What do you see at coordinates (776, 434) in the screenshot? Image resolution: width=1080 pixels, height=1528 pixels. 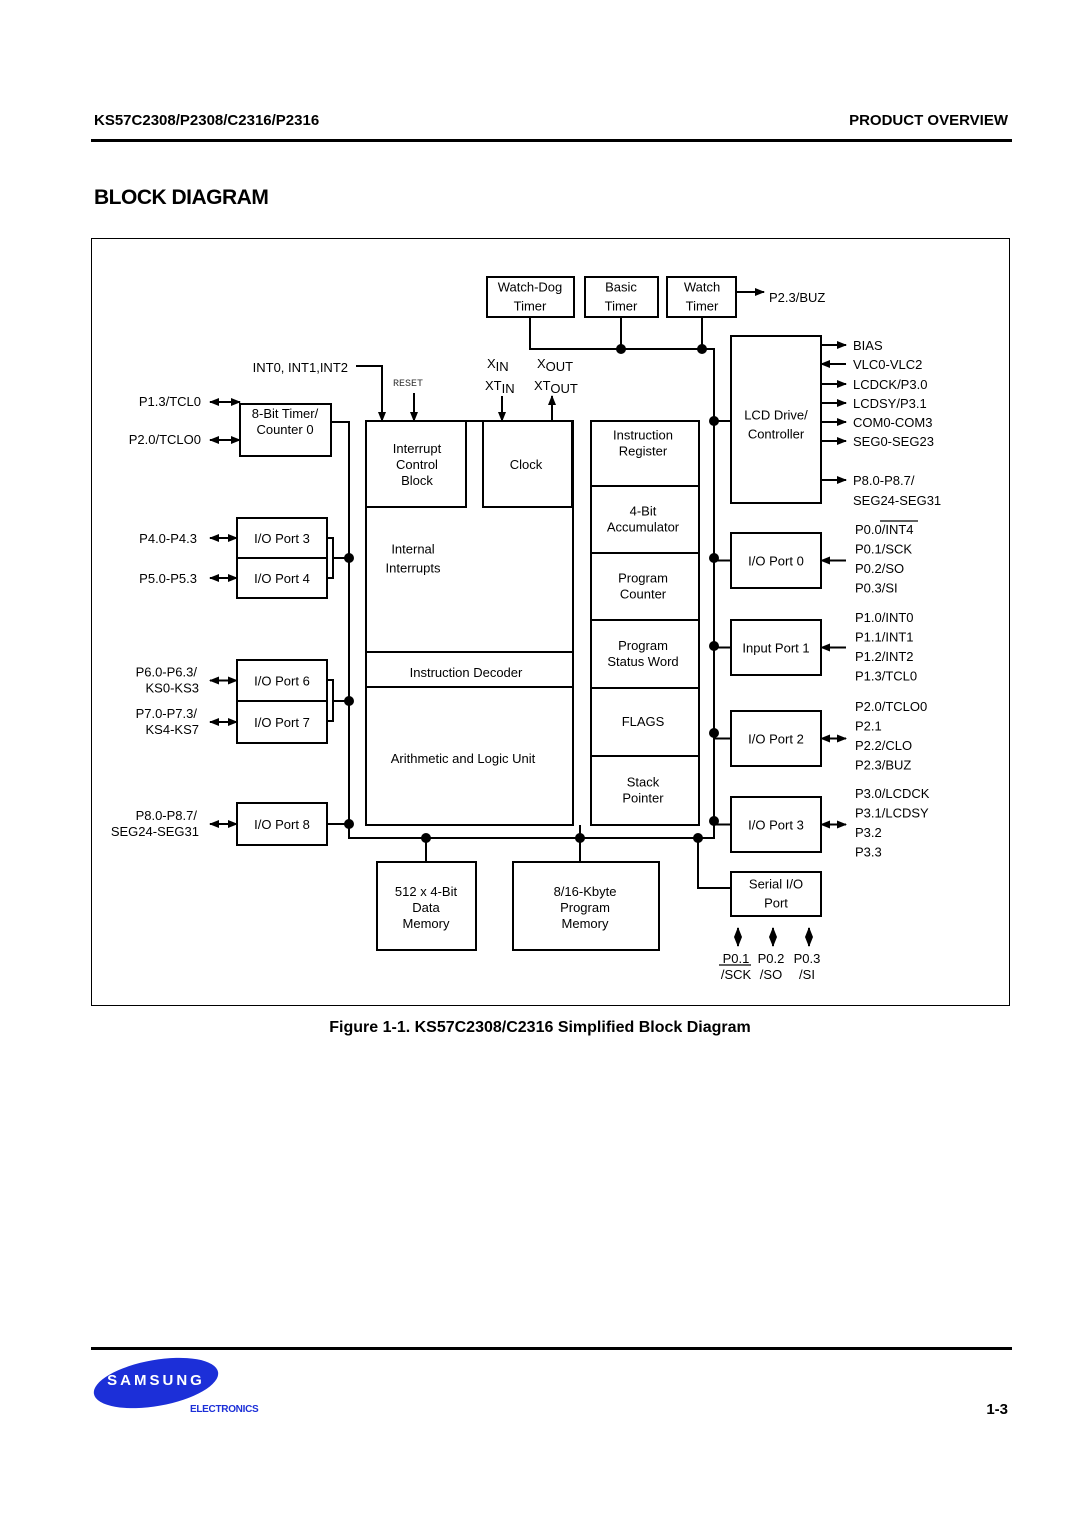 I see `lcd-controller-label: Controller` at bounding box center [776, 434].